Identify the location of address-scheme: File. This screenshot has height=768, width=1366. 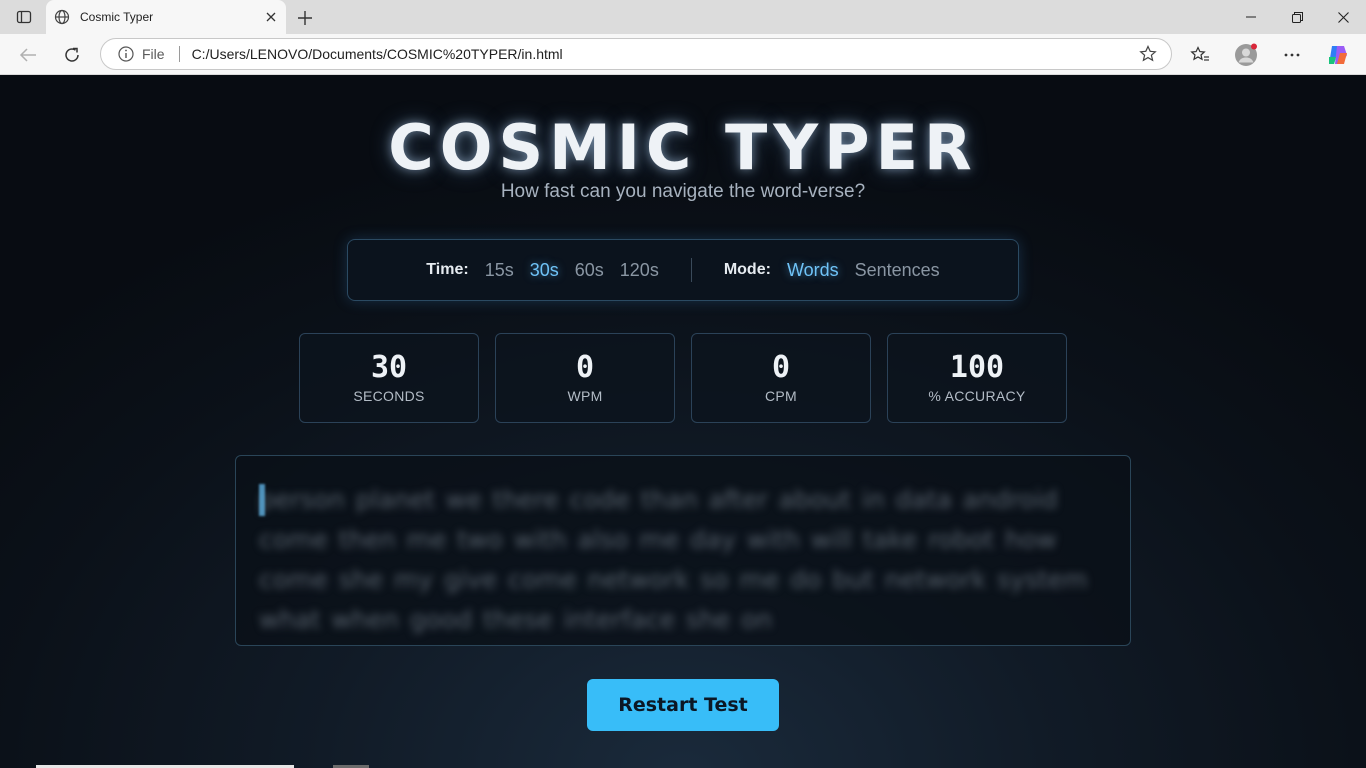
(153, 54).